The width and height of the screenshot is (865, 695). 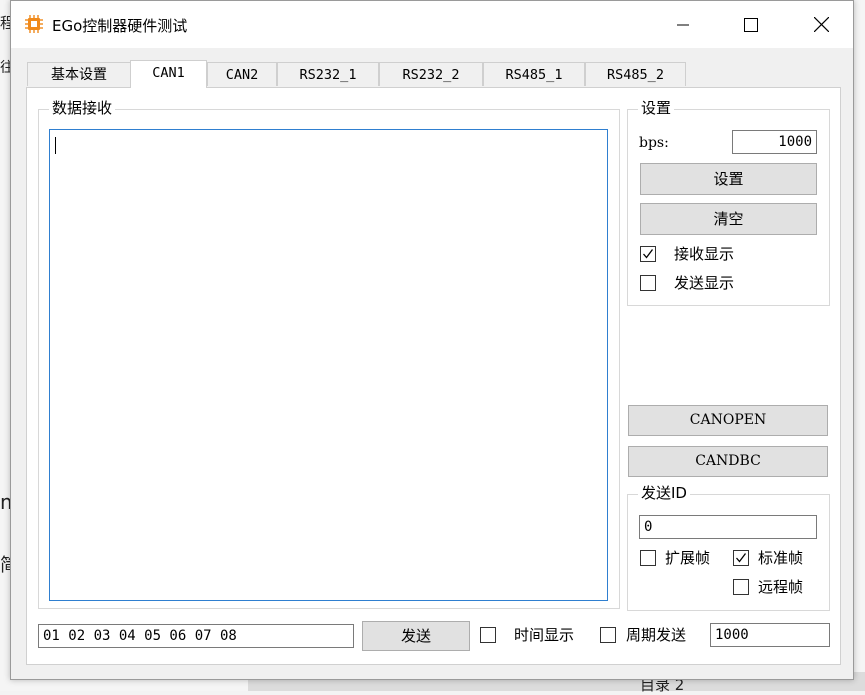 I want to click on canopen-button: CANOPEN, so click(x=728, y=420).